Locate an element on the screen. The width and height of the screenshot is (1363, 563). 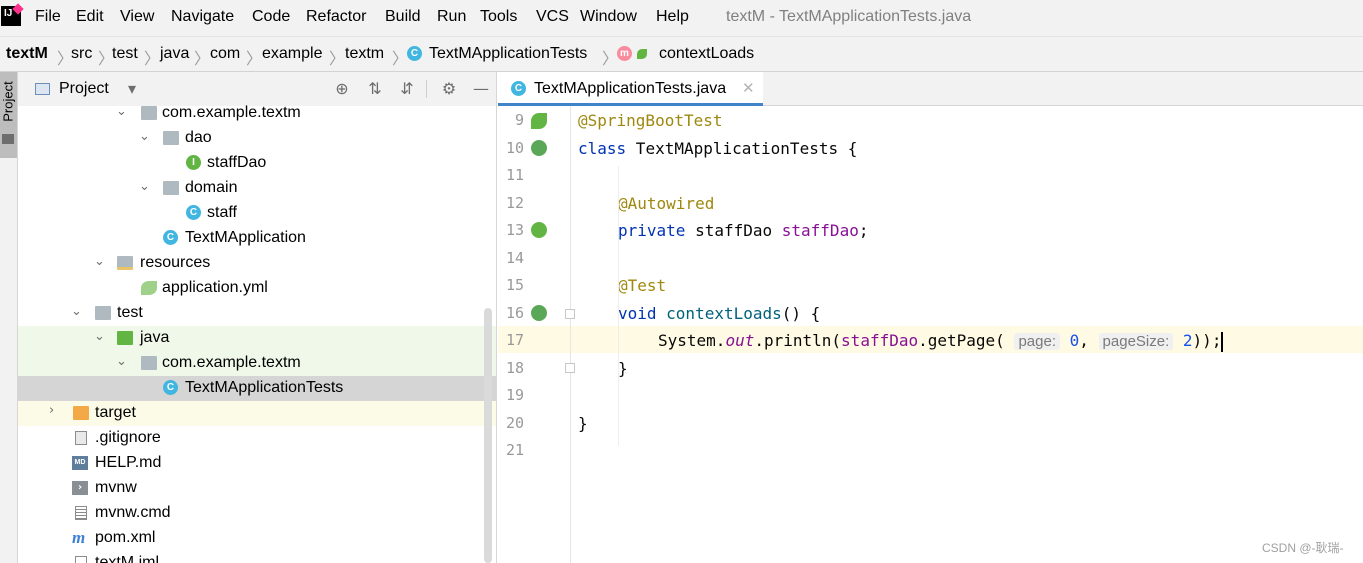
tree-row-mvnw: › mvnw is located at coordinates (257, 488).